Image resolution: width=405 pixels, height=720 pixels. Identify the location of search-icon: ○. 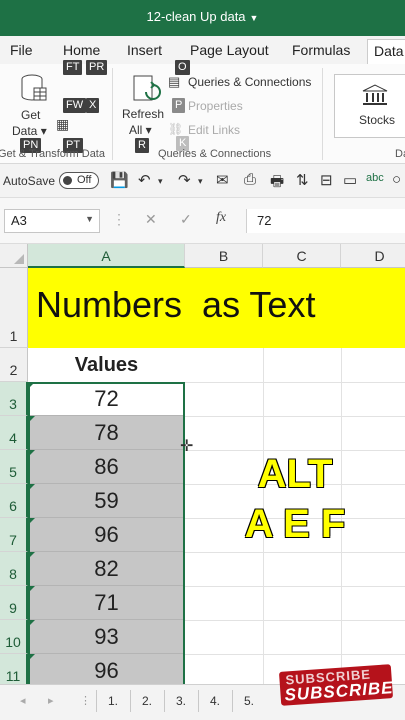
(396, 179).